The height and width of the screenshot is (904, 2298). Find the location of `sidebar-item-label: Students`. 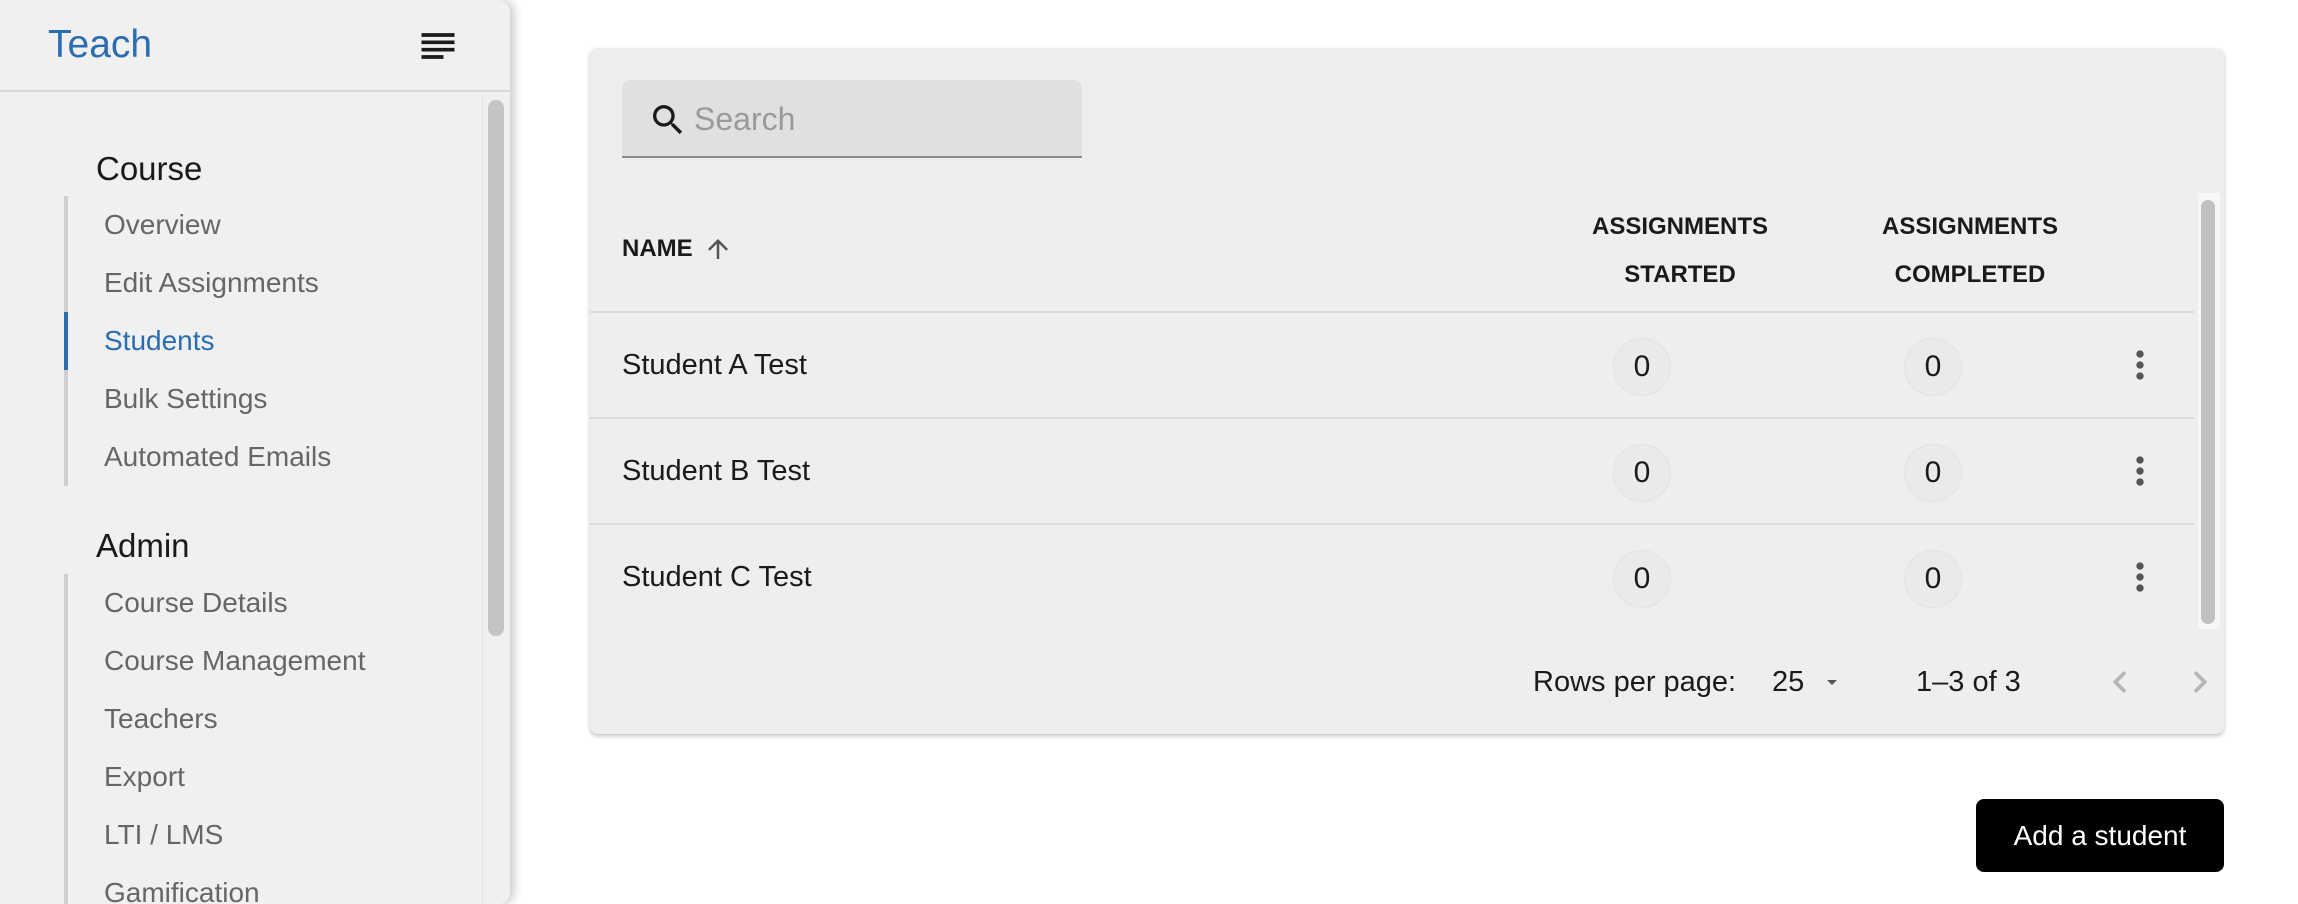

sidebar-item-label: Students is located at coordinates (159, 340).